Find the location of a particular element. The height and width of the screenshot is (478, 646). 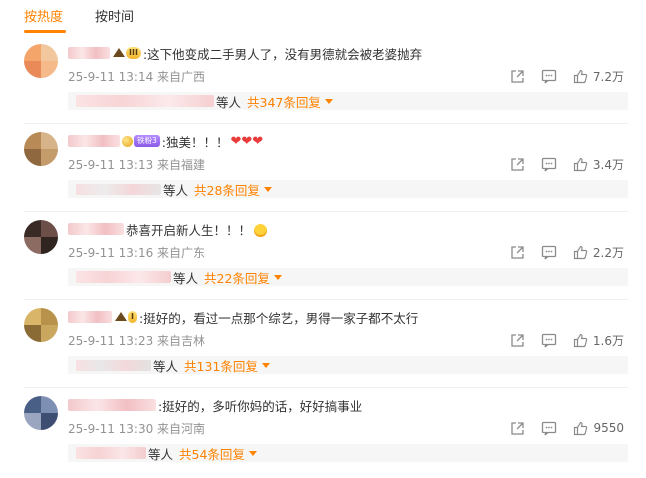

comment-actions: 2.2万 is located at coordinates (567, 252).